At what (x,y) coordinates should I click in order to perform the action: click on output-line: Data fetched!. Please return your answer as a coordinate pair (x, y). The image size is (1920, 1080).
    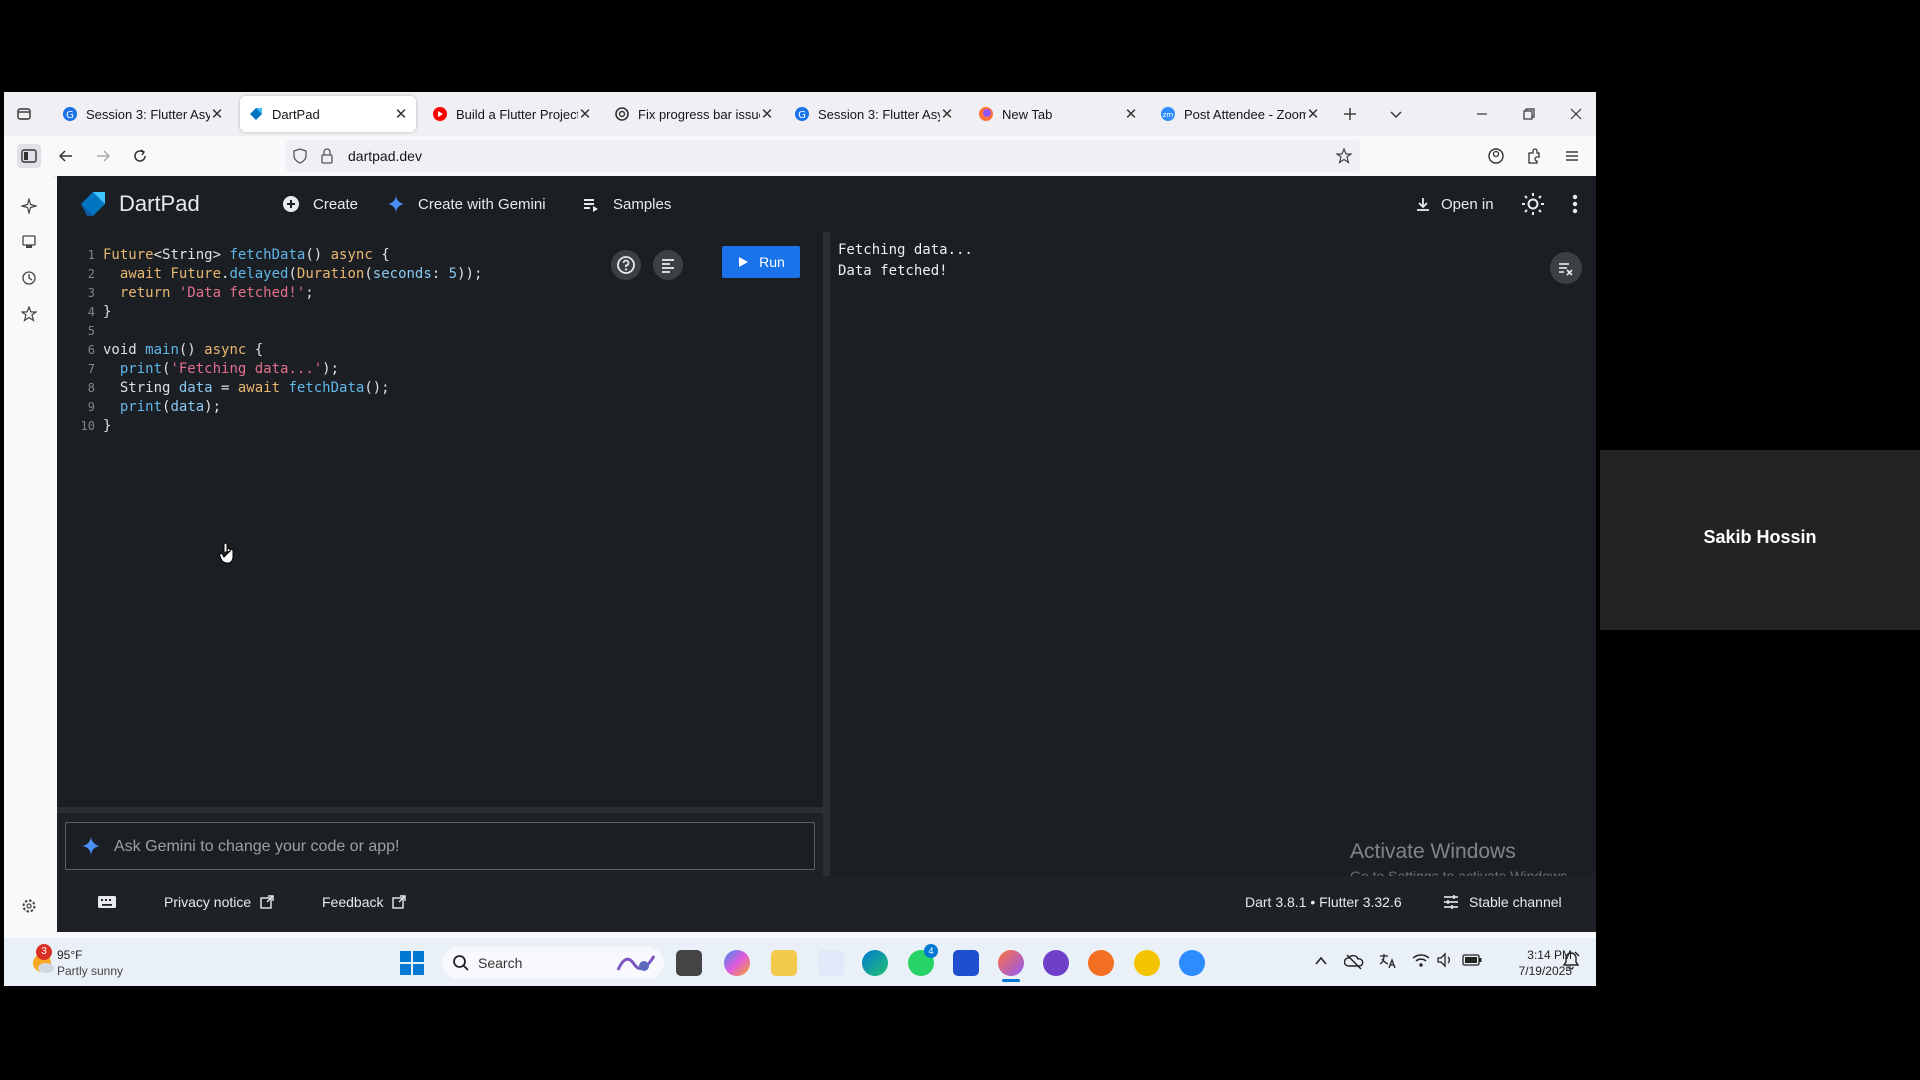
    Looking at the image, I should click on (893, 271).